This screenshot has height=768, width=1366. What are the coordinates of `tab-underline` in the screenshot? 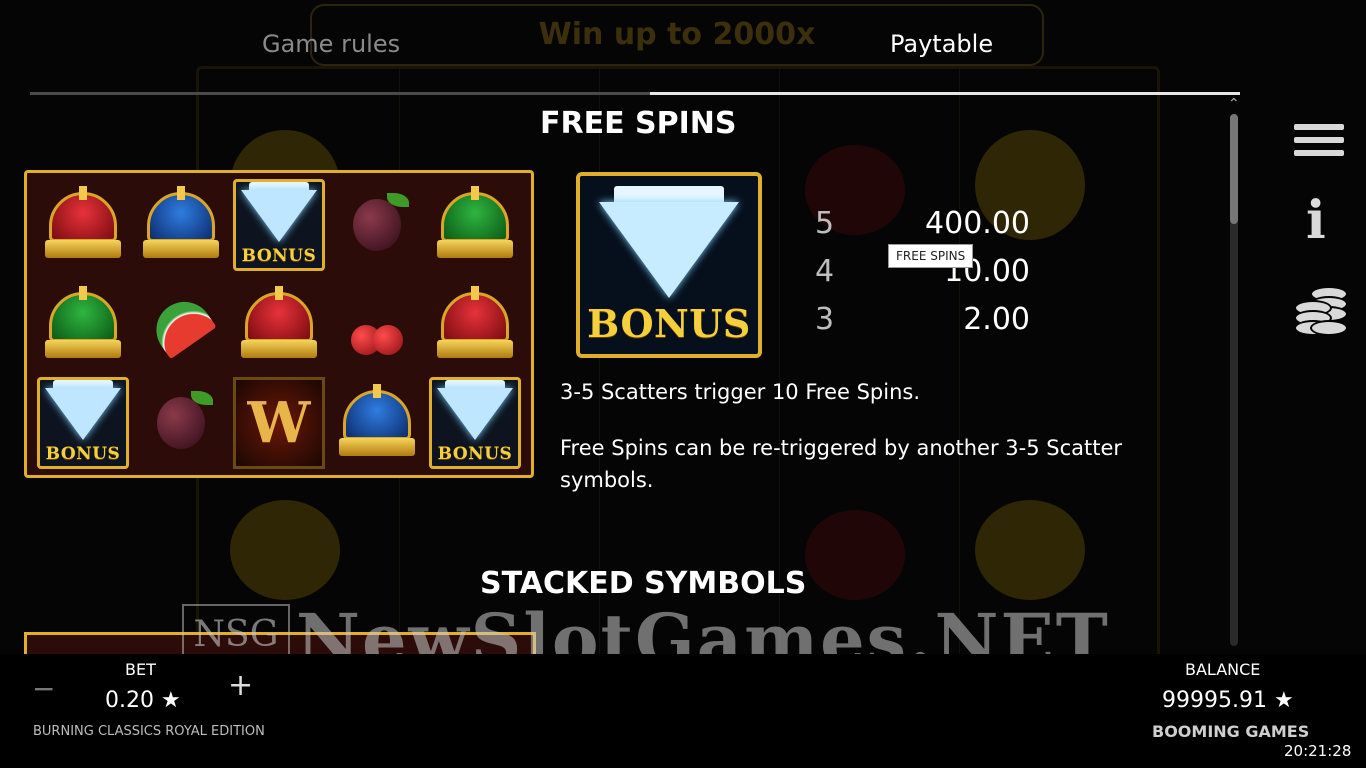 It's located at (635, 93).